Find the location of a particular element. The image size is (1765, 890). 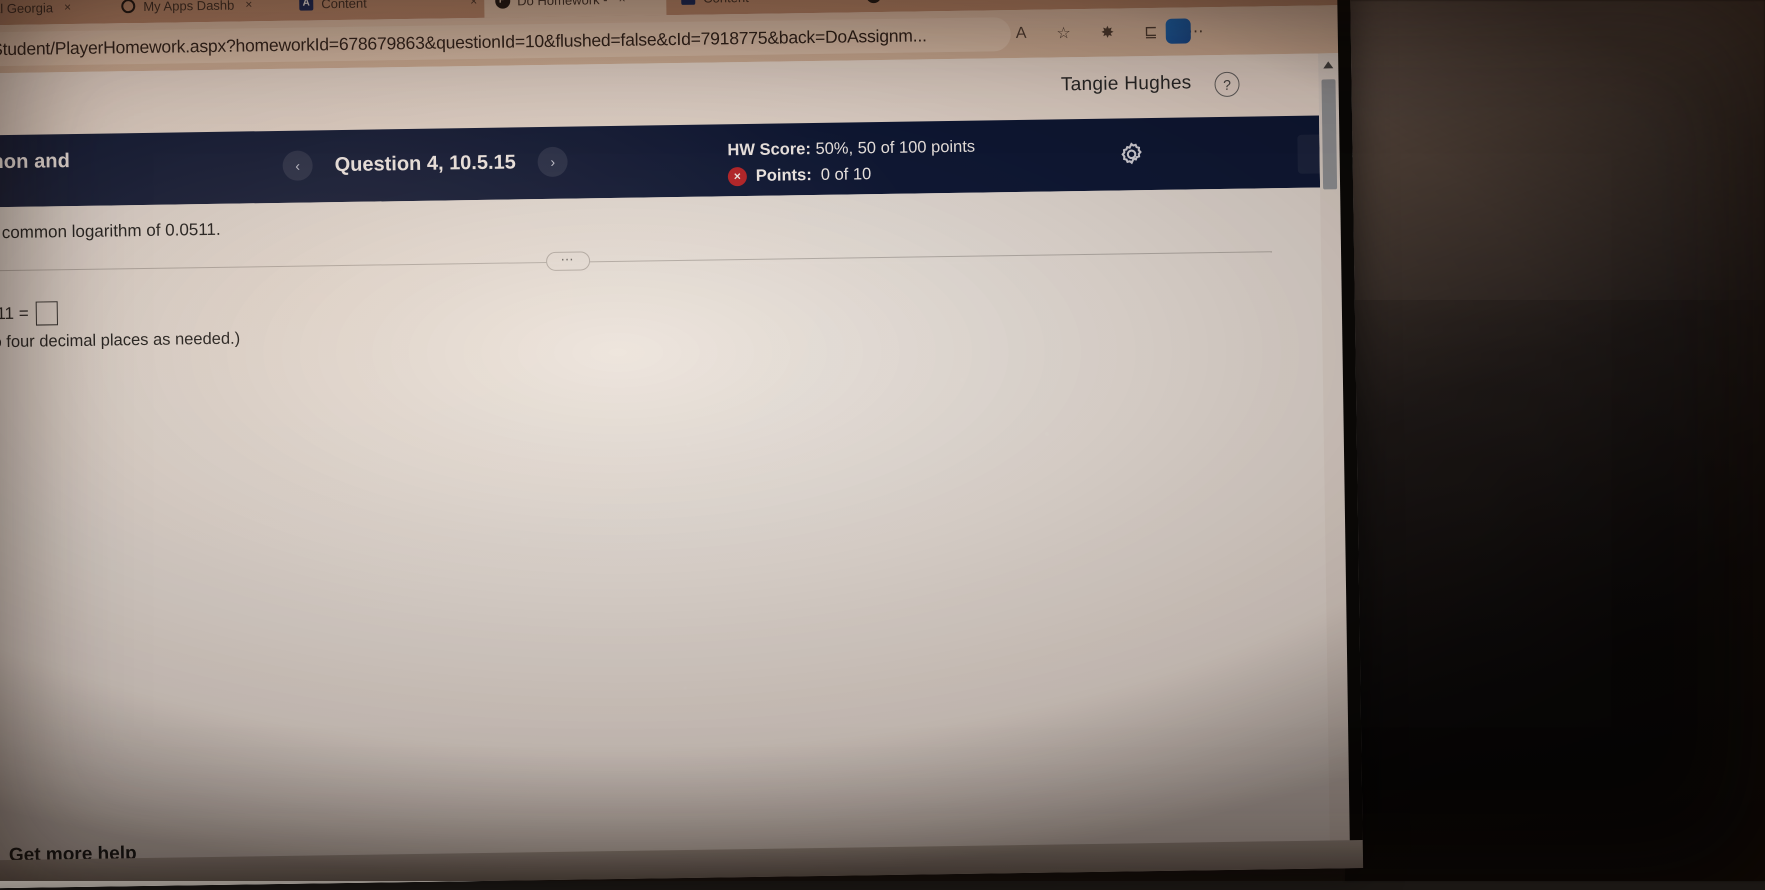

hw-score-value: 50%, 50 of 100 points is located at coordinates (895, 148).